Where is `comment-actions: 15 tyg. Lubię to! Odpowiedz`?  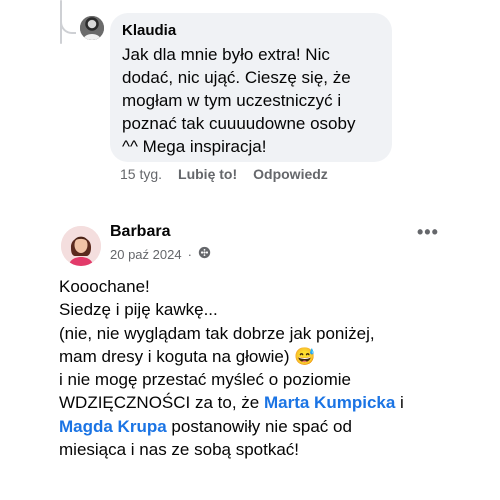 comment-actions: 15 tyg. Lubię to! Odpowiedz is located at coordinates (224, 174).